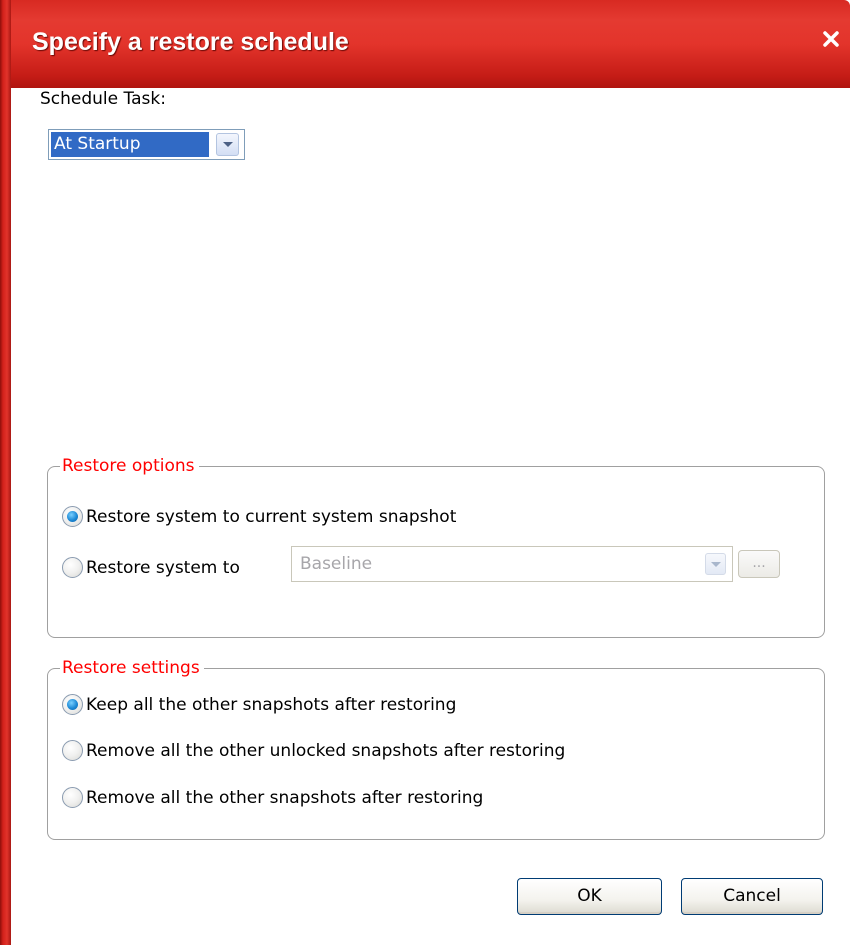 The height and width of the screenshot is (945, 850). Describe the element at coordinates (129, 466) in the screenshot. I see `restore-options-legend: Restore options` at that location.